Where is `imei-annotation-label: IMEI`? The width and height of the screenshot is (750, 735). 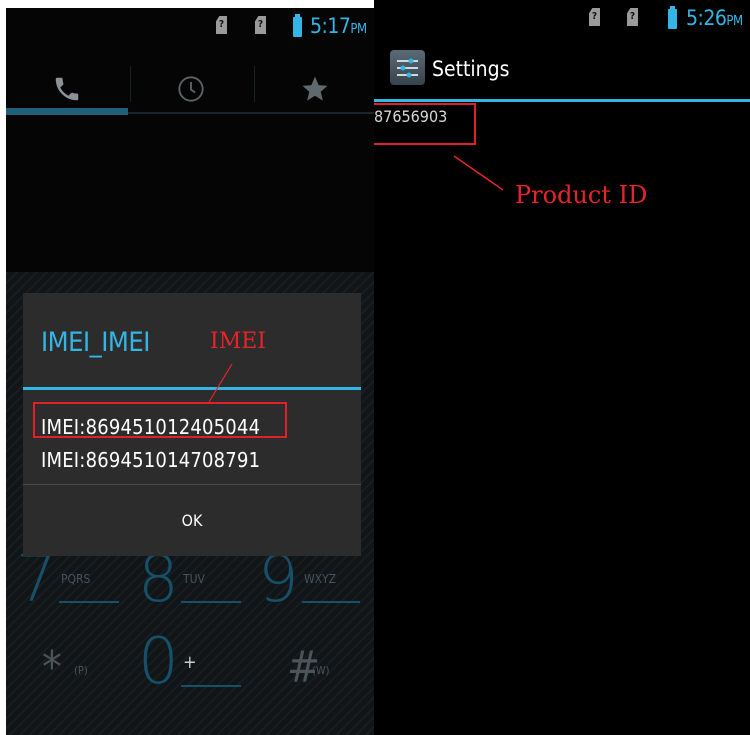
imei-annotation-label: IMEI is located at coordinates (238, 341).